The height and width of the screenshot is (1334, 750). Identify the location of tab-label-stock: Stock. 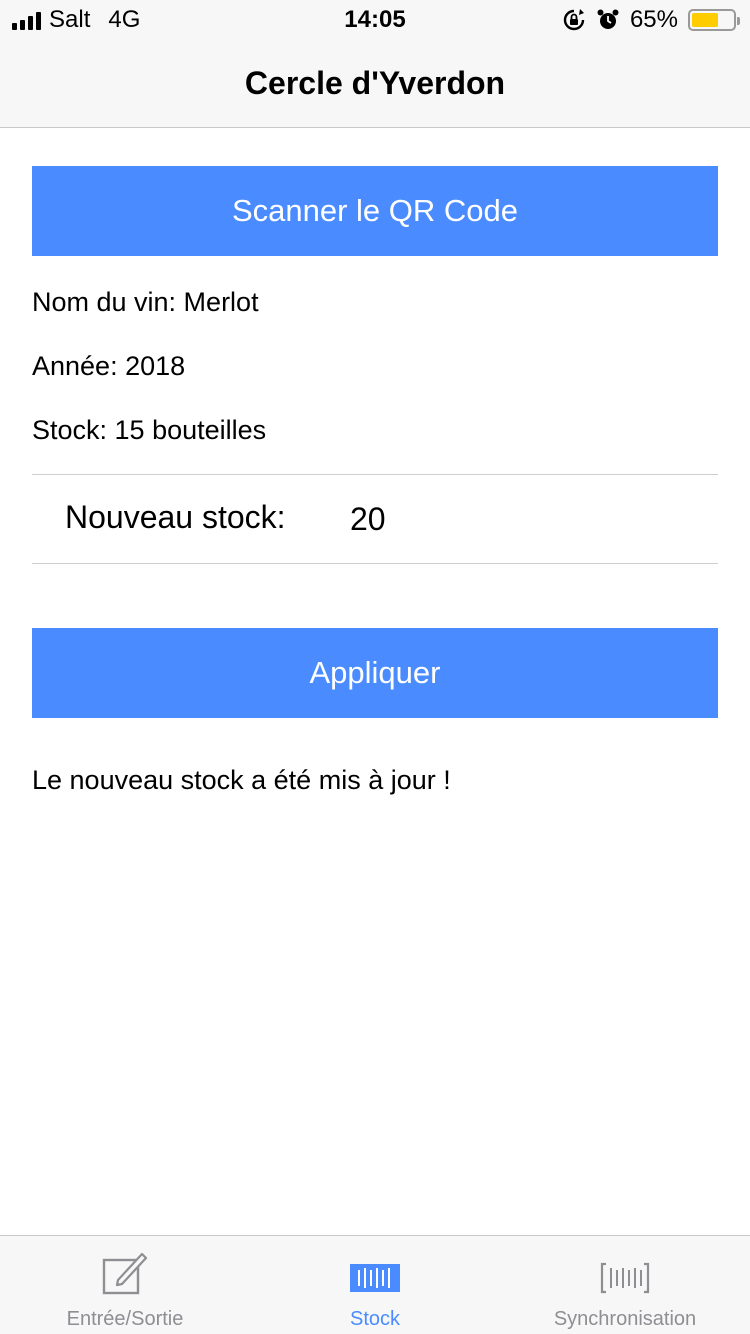
(375, 1319).